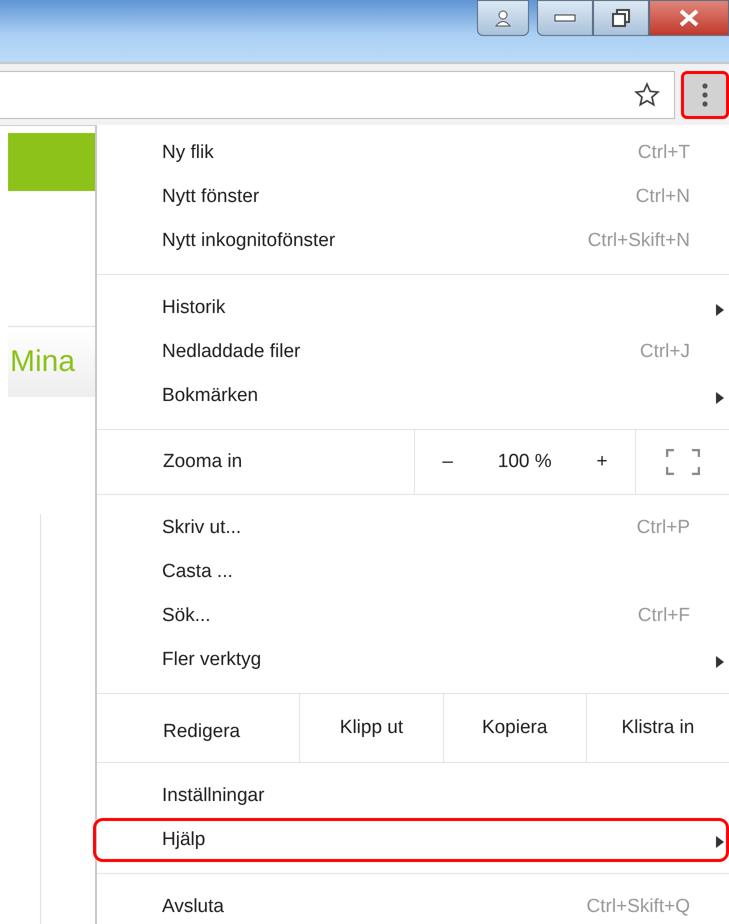  I want to click on zoom-out-button: –, so click(447, 462).